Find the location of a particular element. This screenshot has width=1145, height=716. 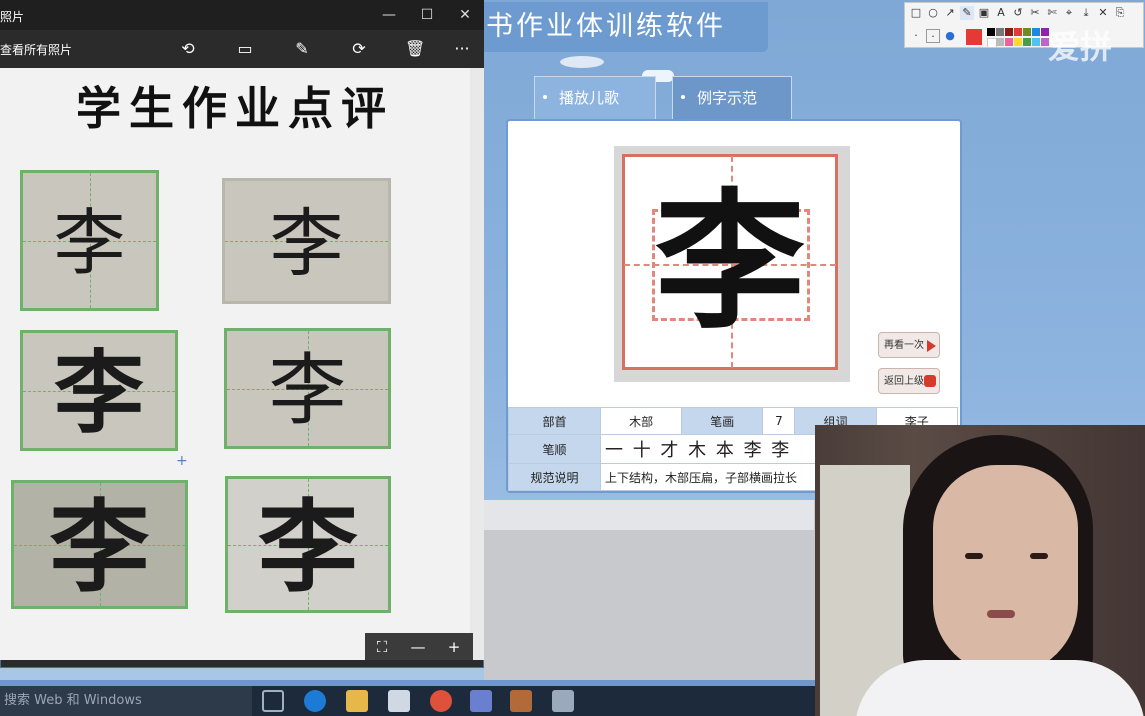

color-swatch-yellow is located at coordinates (1018, 42).